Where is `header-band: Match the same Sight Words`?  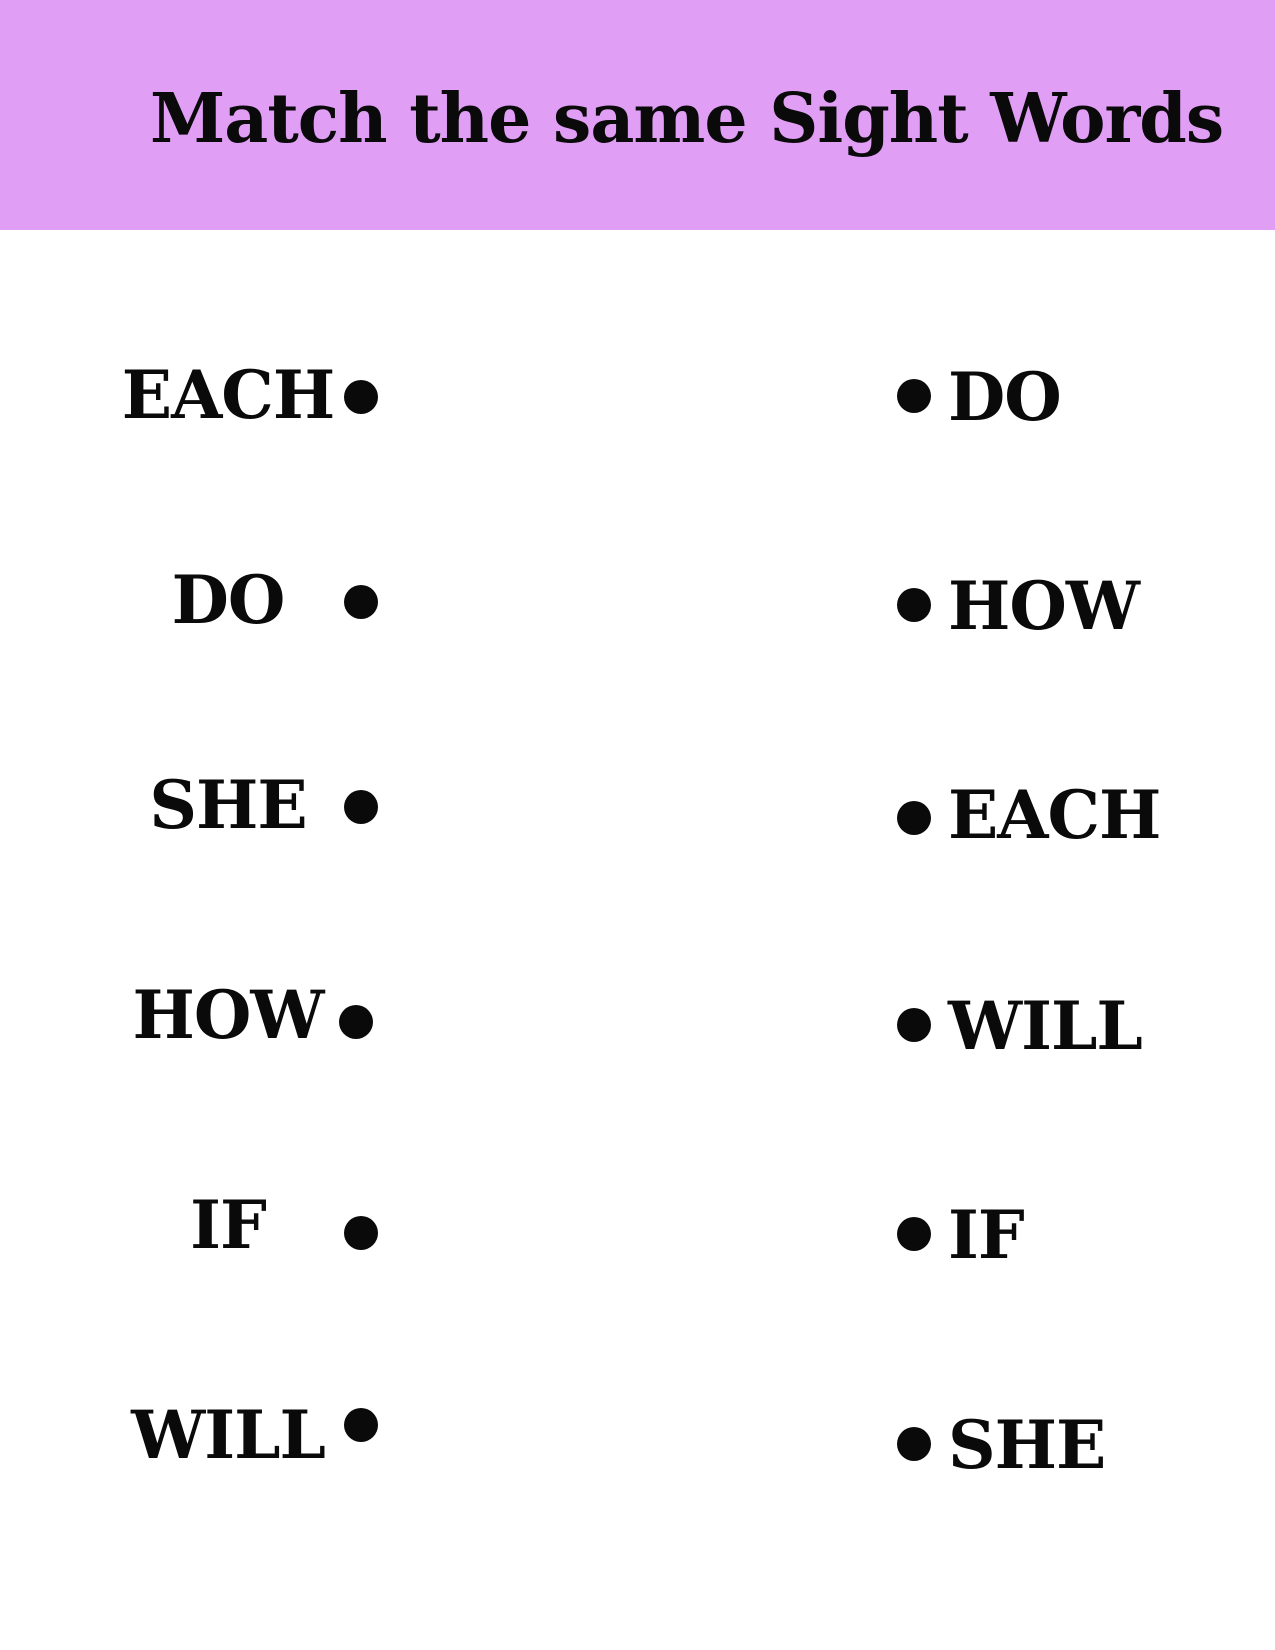
header-band: Match the same Sight Words is located at coordinates (637, 115).